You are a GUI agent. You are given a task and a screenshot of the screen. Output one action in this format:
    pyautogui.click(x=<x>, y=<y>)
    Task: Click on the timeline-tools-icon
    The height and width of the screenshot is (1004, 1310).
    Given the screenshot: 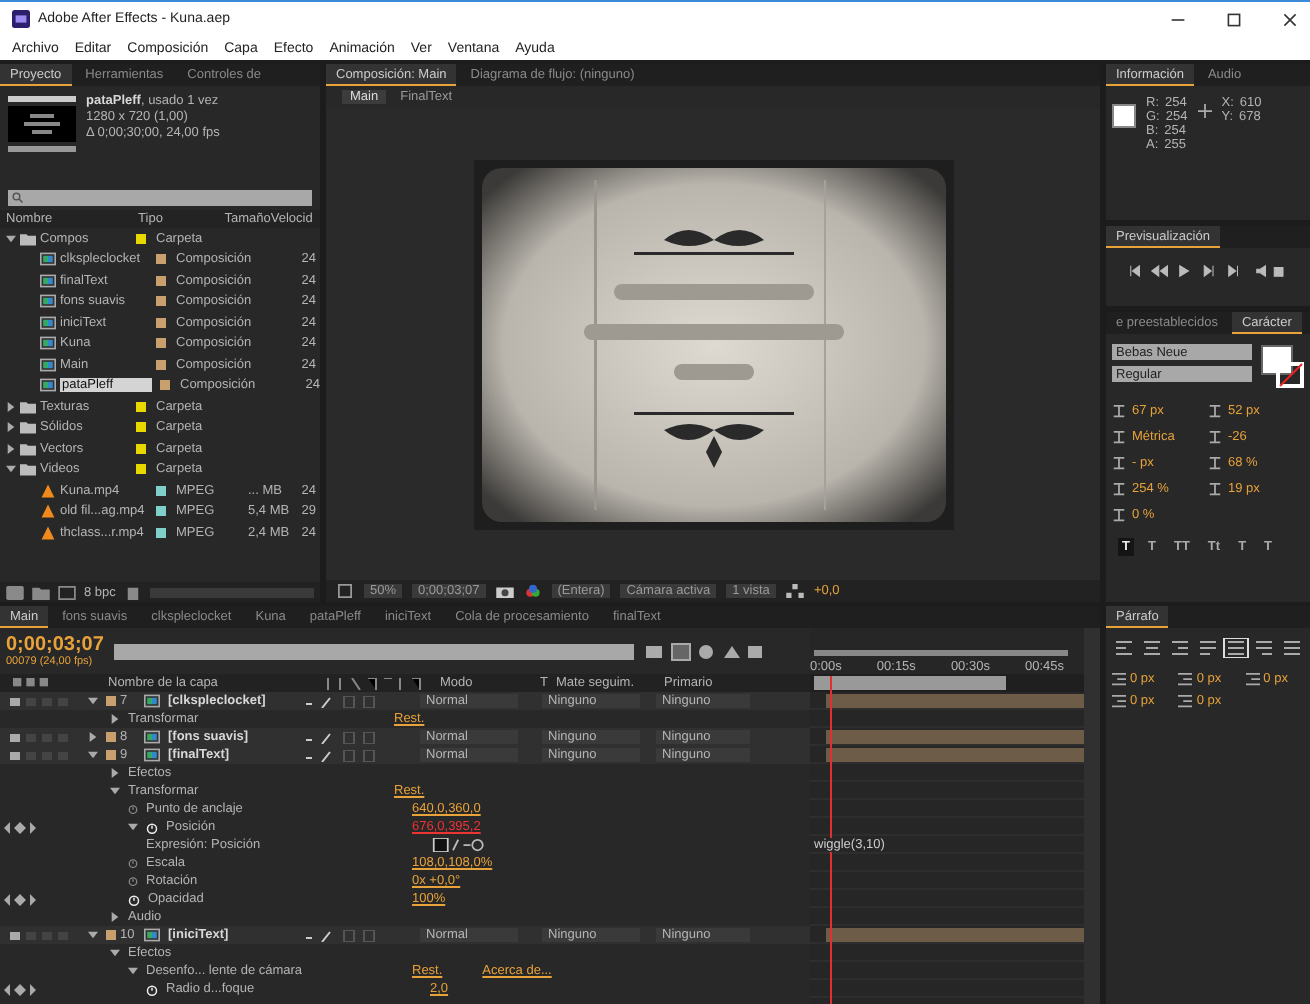 What is the action you would take?
    pyautogui.click(x=703, y=651)
    